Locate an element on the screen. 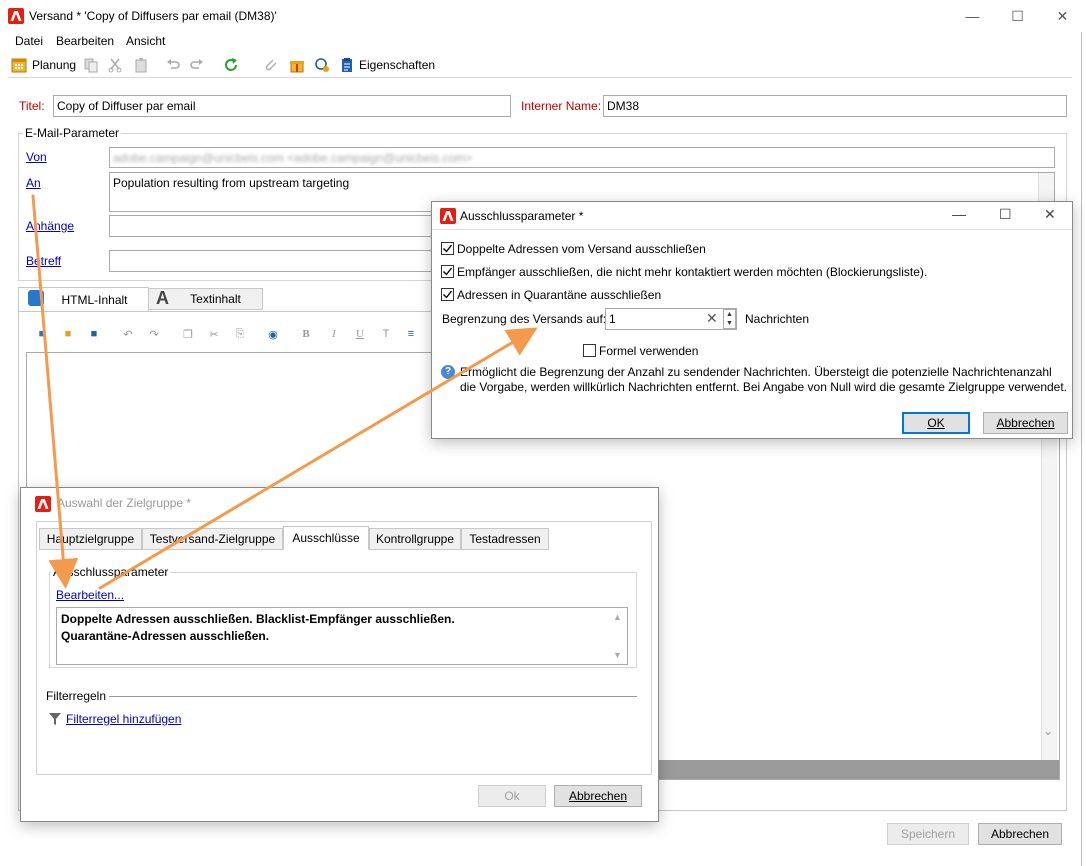 This screenshot has height=866, width=1086. filter-divider is located at coordinates (373, 696).